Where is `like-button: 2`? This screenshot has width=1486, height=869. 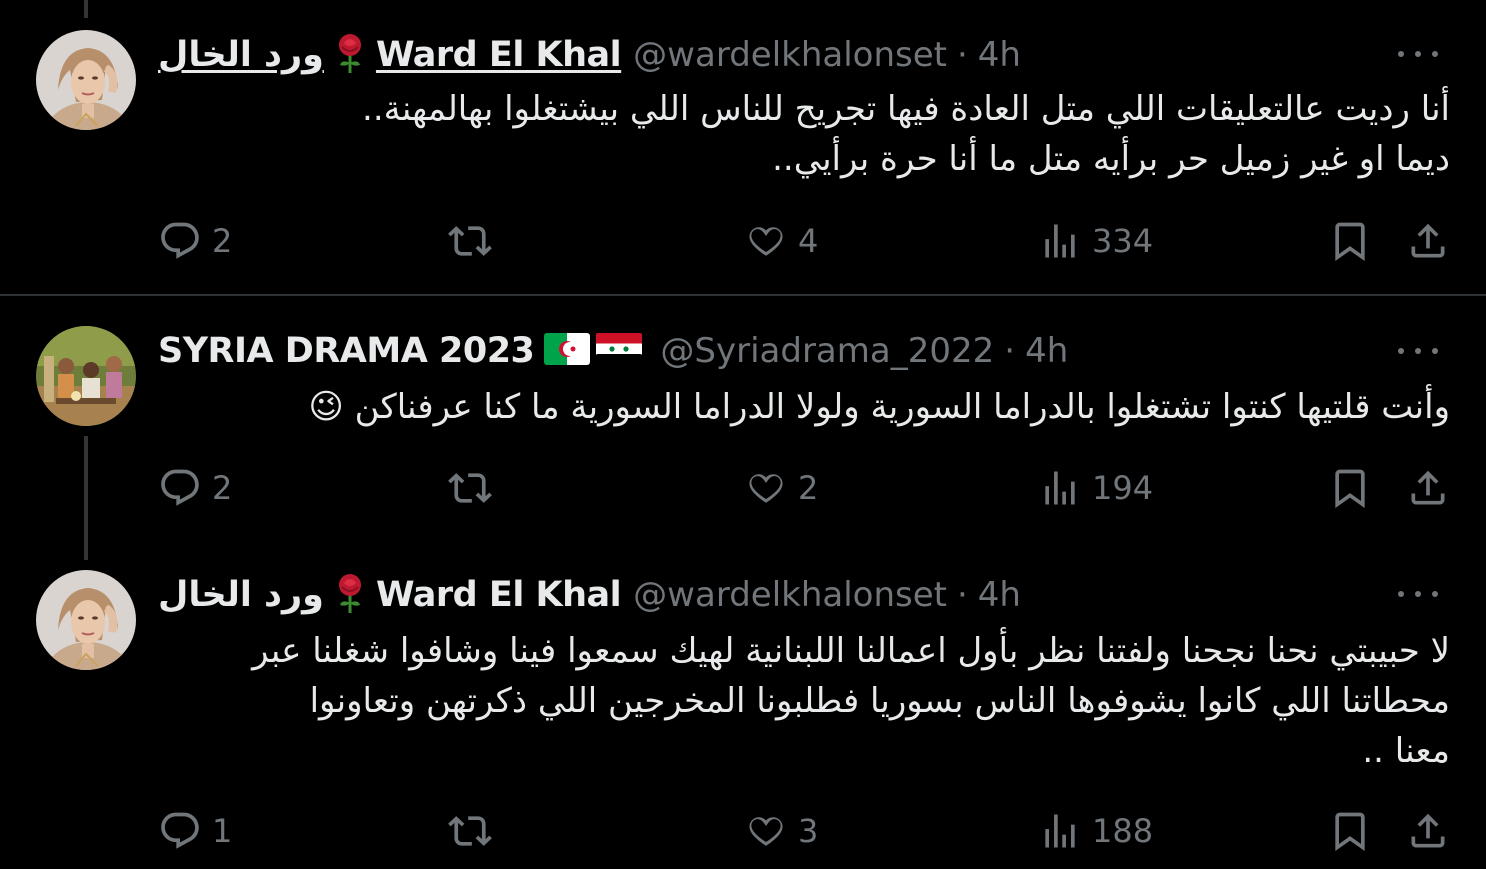 like-button: 2 is located at coordinates (781, 488).